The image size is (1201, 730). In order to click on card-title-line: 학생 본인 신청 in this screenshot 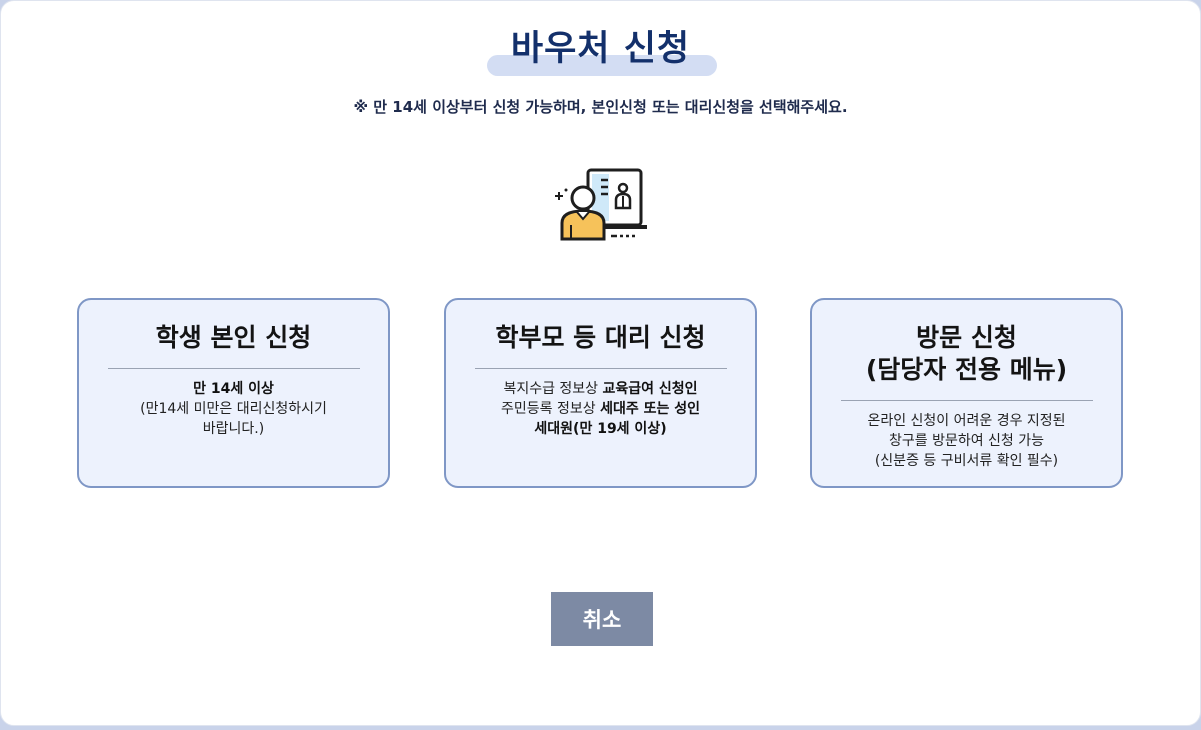, I will do `click(233, 337)`.